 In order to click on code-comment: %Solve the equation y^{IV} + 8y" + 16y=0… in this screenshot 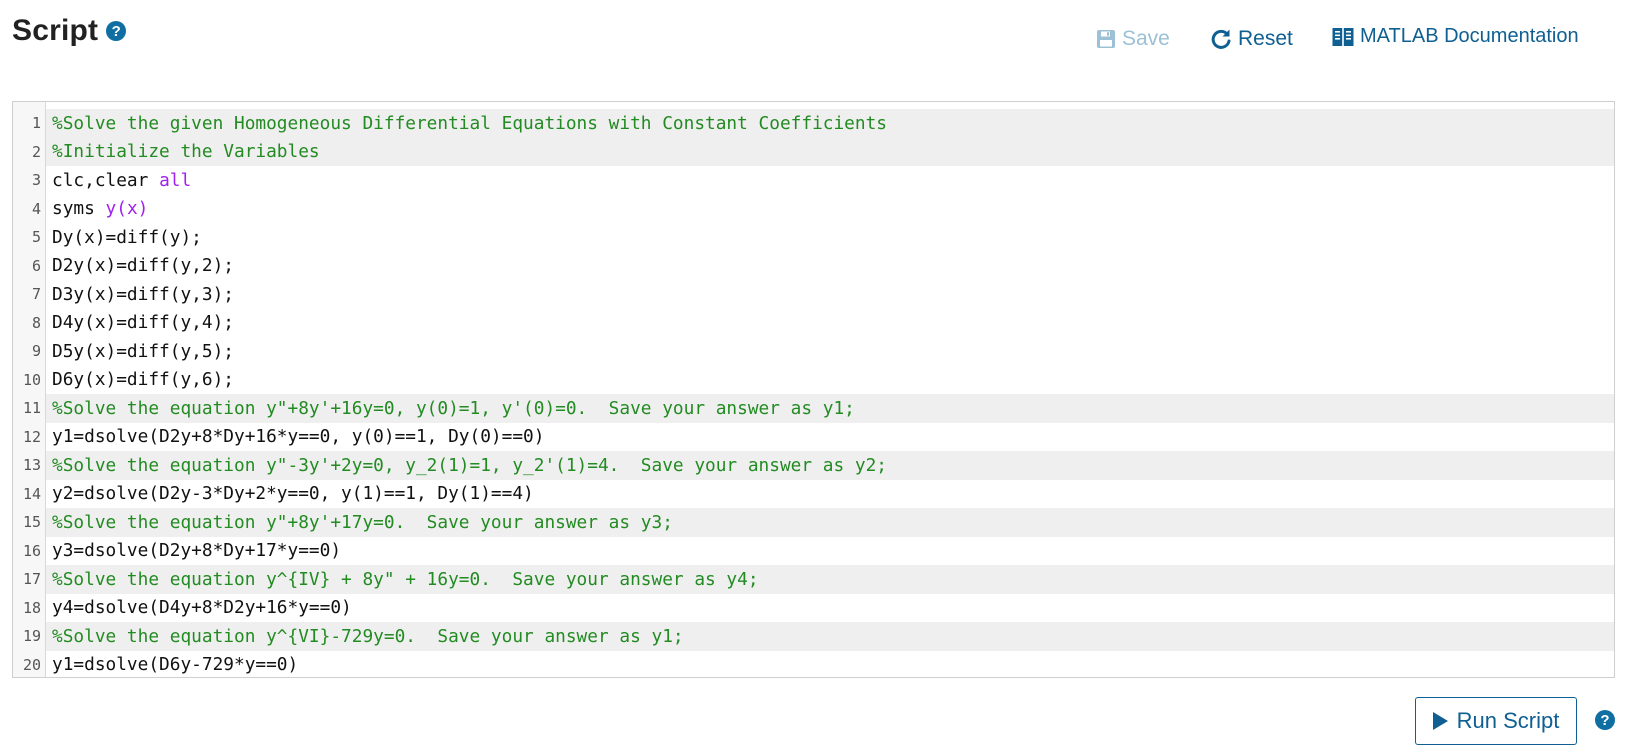, I will do `click(405, 579)`.